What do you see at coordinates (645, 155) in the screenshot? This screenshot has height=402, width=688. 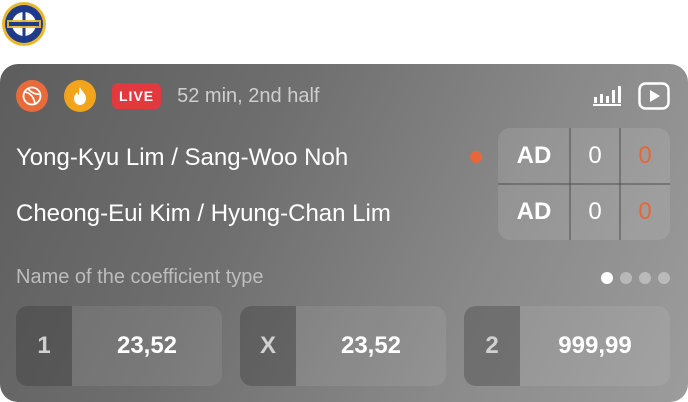 I see `team-1-points: 0` at bounding box center [645, 155].